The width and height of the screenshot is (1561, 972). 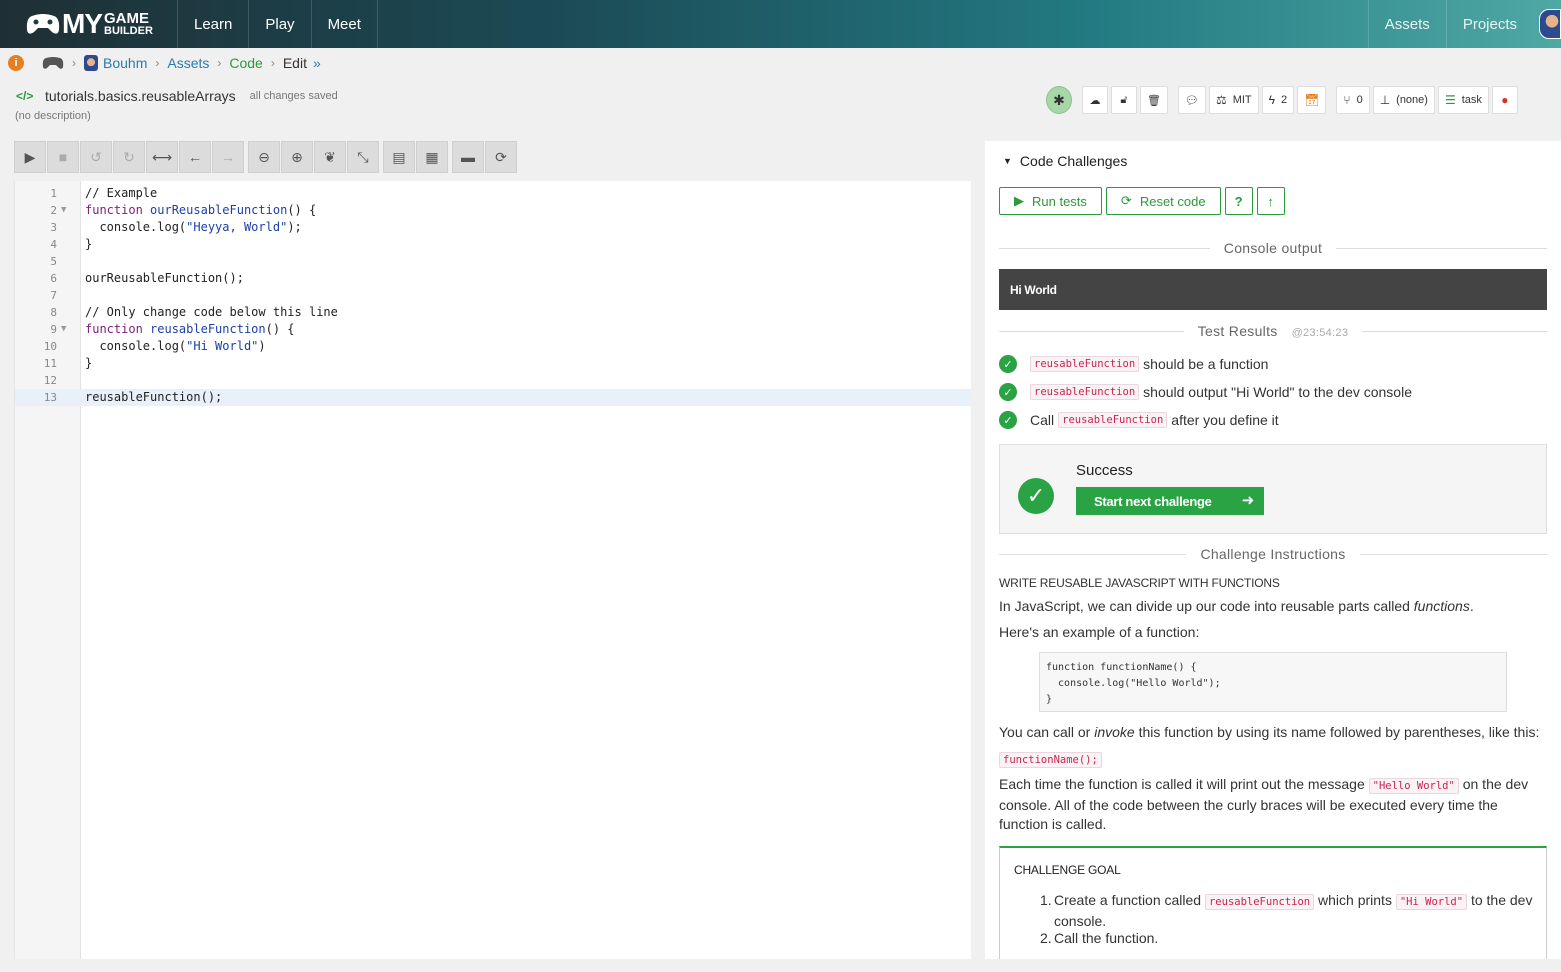 I want to click on code-line: 3 console.log("Heyya, World");, so click(x=493, y=227).